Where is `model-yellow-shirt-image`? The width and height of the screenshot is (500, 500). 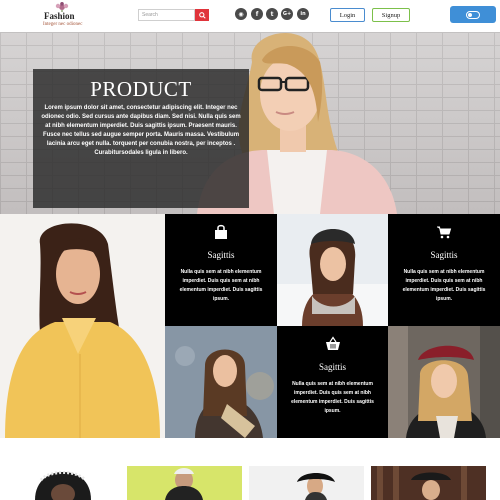 model-yellow-shirt-image is located at coordinates (82, 326).